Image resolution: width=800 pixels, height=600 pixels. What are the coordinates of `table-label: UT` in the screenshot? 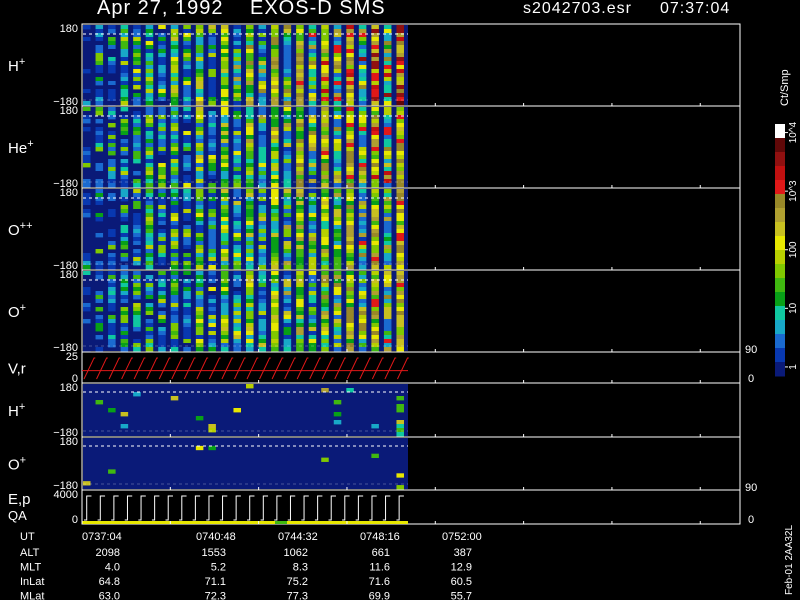 It's located at (27, 537).